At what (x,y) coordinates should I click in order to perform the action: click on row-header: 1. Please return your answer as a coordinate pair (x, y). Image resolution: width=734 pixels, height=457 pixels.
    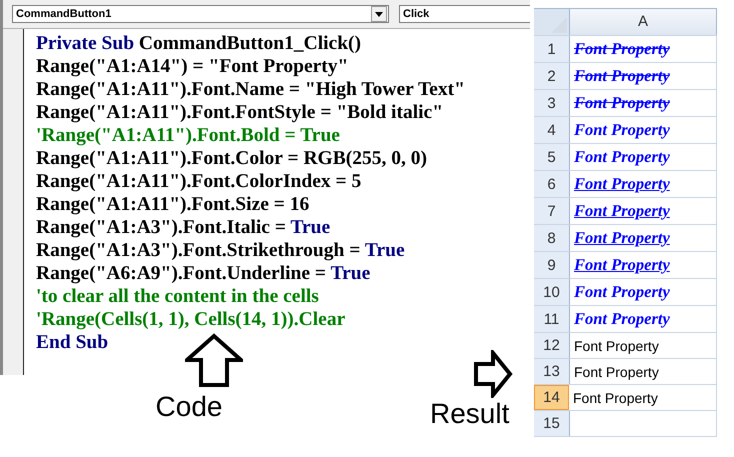
    Looking at the image, I should click on (552, 49).